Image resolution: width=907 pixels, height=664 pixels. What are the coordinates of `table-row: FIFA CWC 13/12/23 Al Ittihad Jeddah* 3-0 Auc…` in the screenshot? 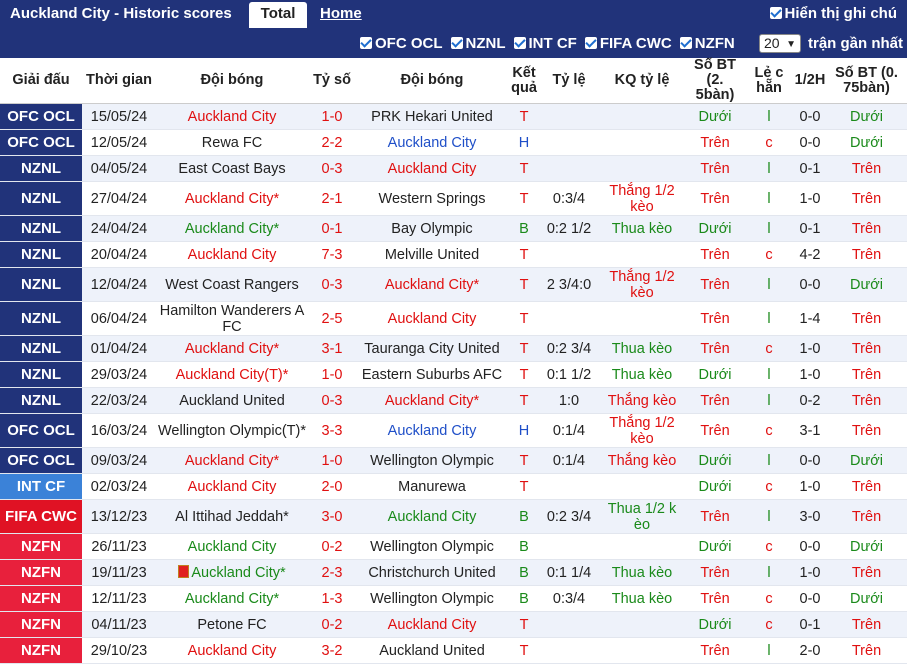 It's located at (453, 516).